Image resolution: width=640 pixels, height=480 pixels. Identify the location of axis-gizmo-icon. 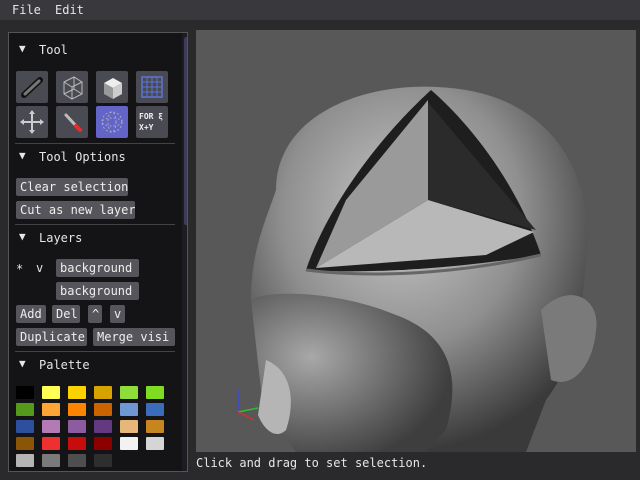
(248, 405).